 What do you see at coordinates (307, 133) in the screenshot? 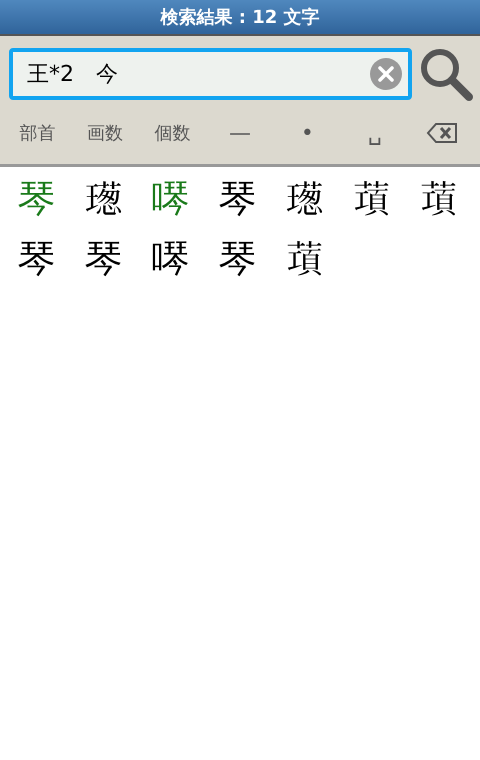
I see `symbol-key: •` at bounding box center [307, 133].